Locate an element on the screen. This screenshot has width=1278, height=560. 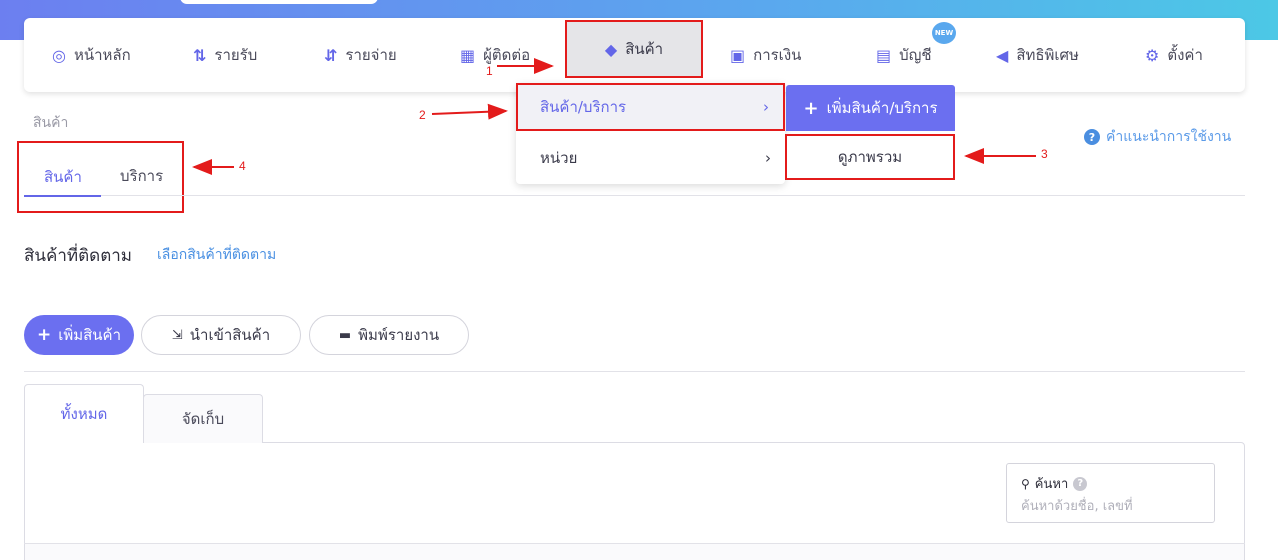
import-product-button: ⇲ นำเข้าสินค้า is located at coordinates (221, 335).